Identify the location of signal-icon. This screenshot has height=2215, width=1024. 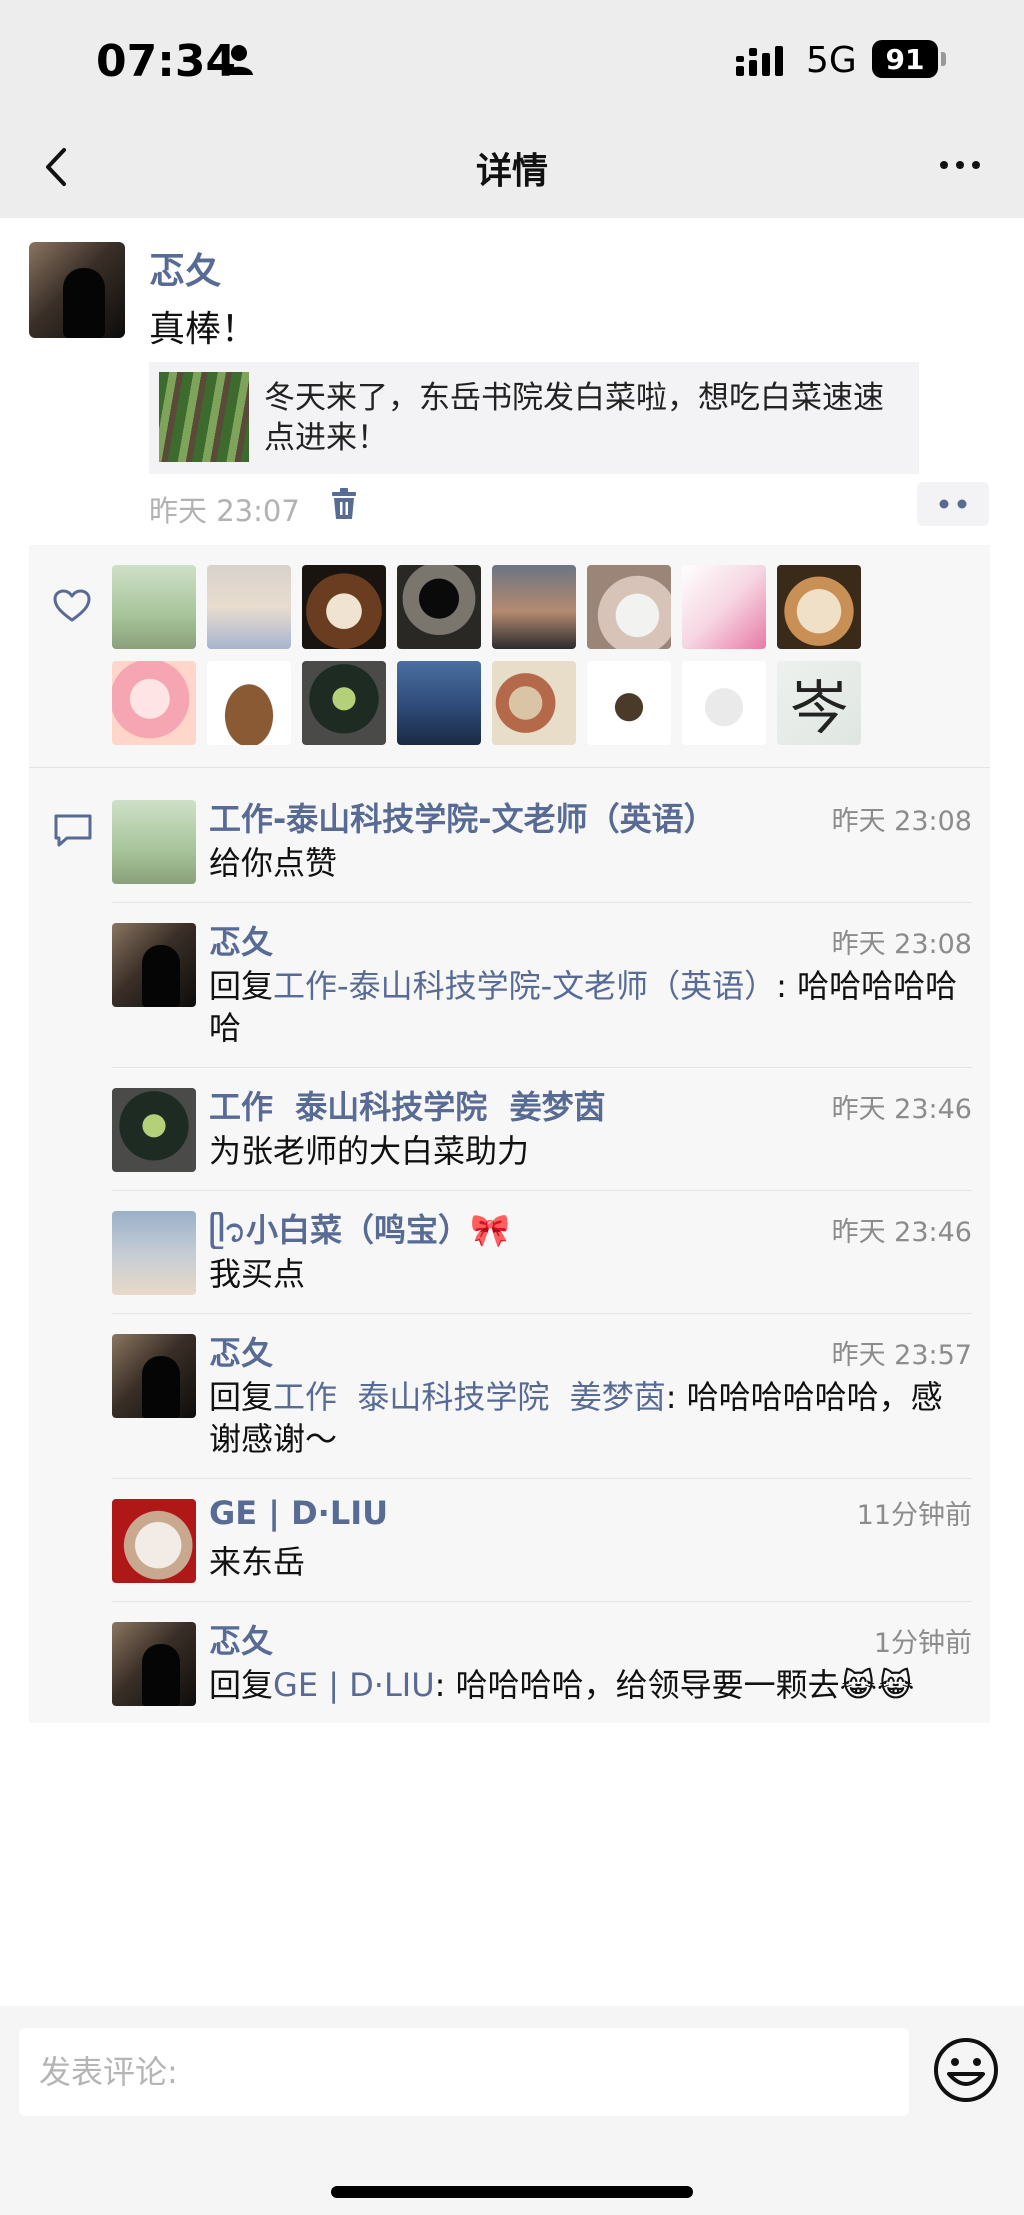
(759, 61).